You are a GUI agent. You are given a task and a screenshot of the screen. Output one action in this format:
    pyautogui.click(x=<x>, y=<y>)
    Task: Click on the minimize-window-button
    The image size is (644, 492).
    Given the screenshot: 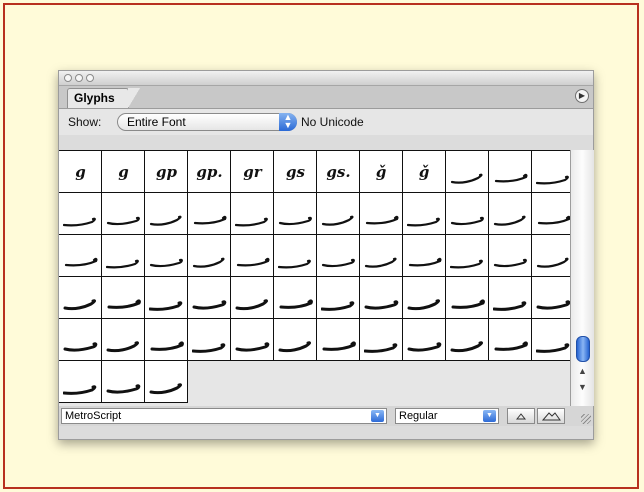 What is the action you would take?
    pyautogui.click(x=79, y=78)
    